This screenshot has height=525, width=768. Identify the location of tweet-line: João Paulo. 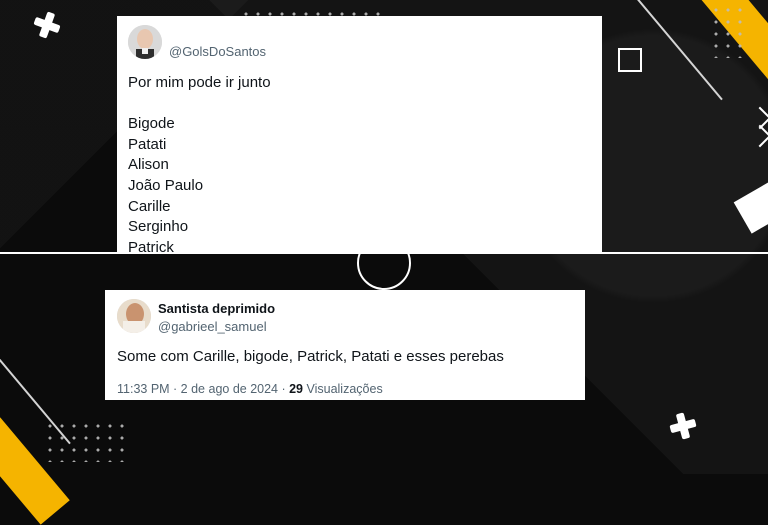
(166, 185).